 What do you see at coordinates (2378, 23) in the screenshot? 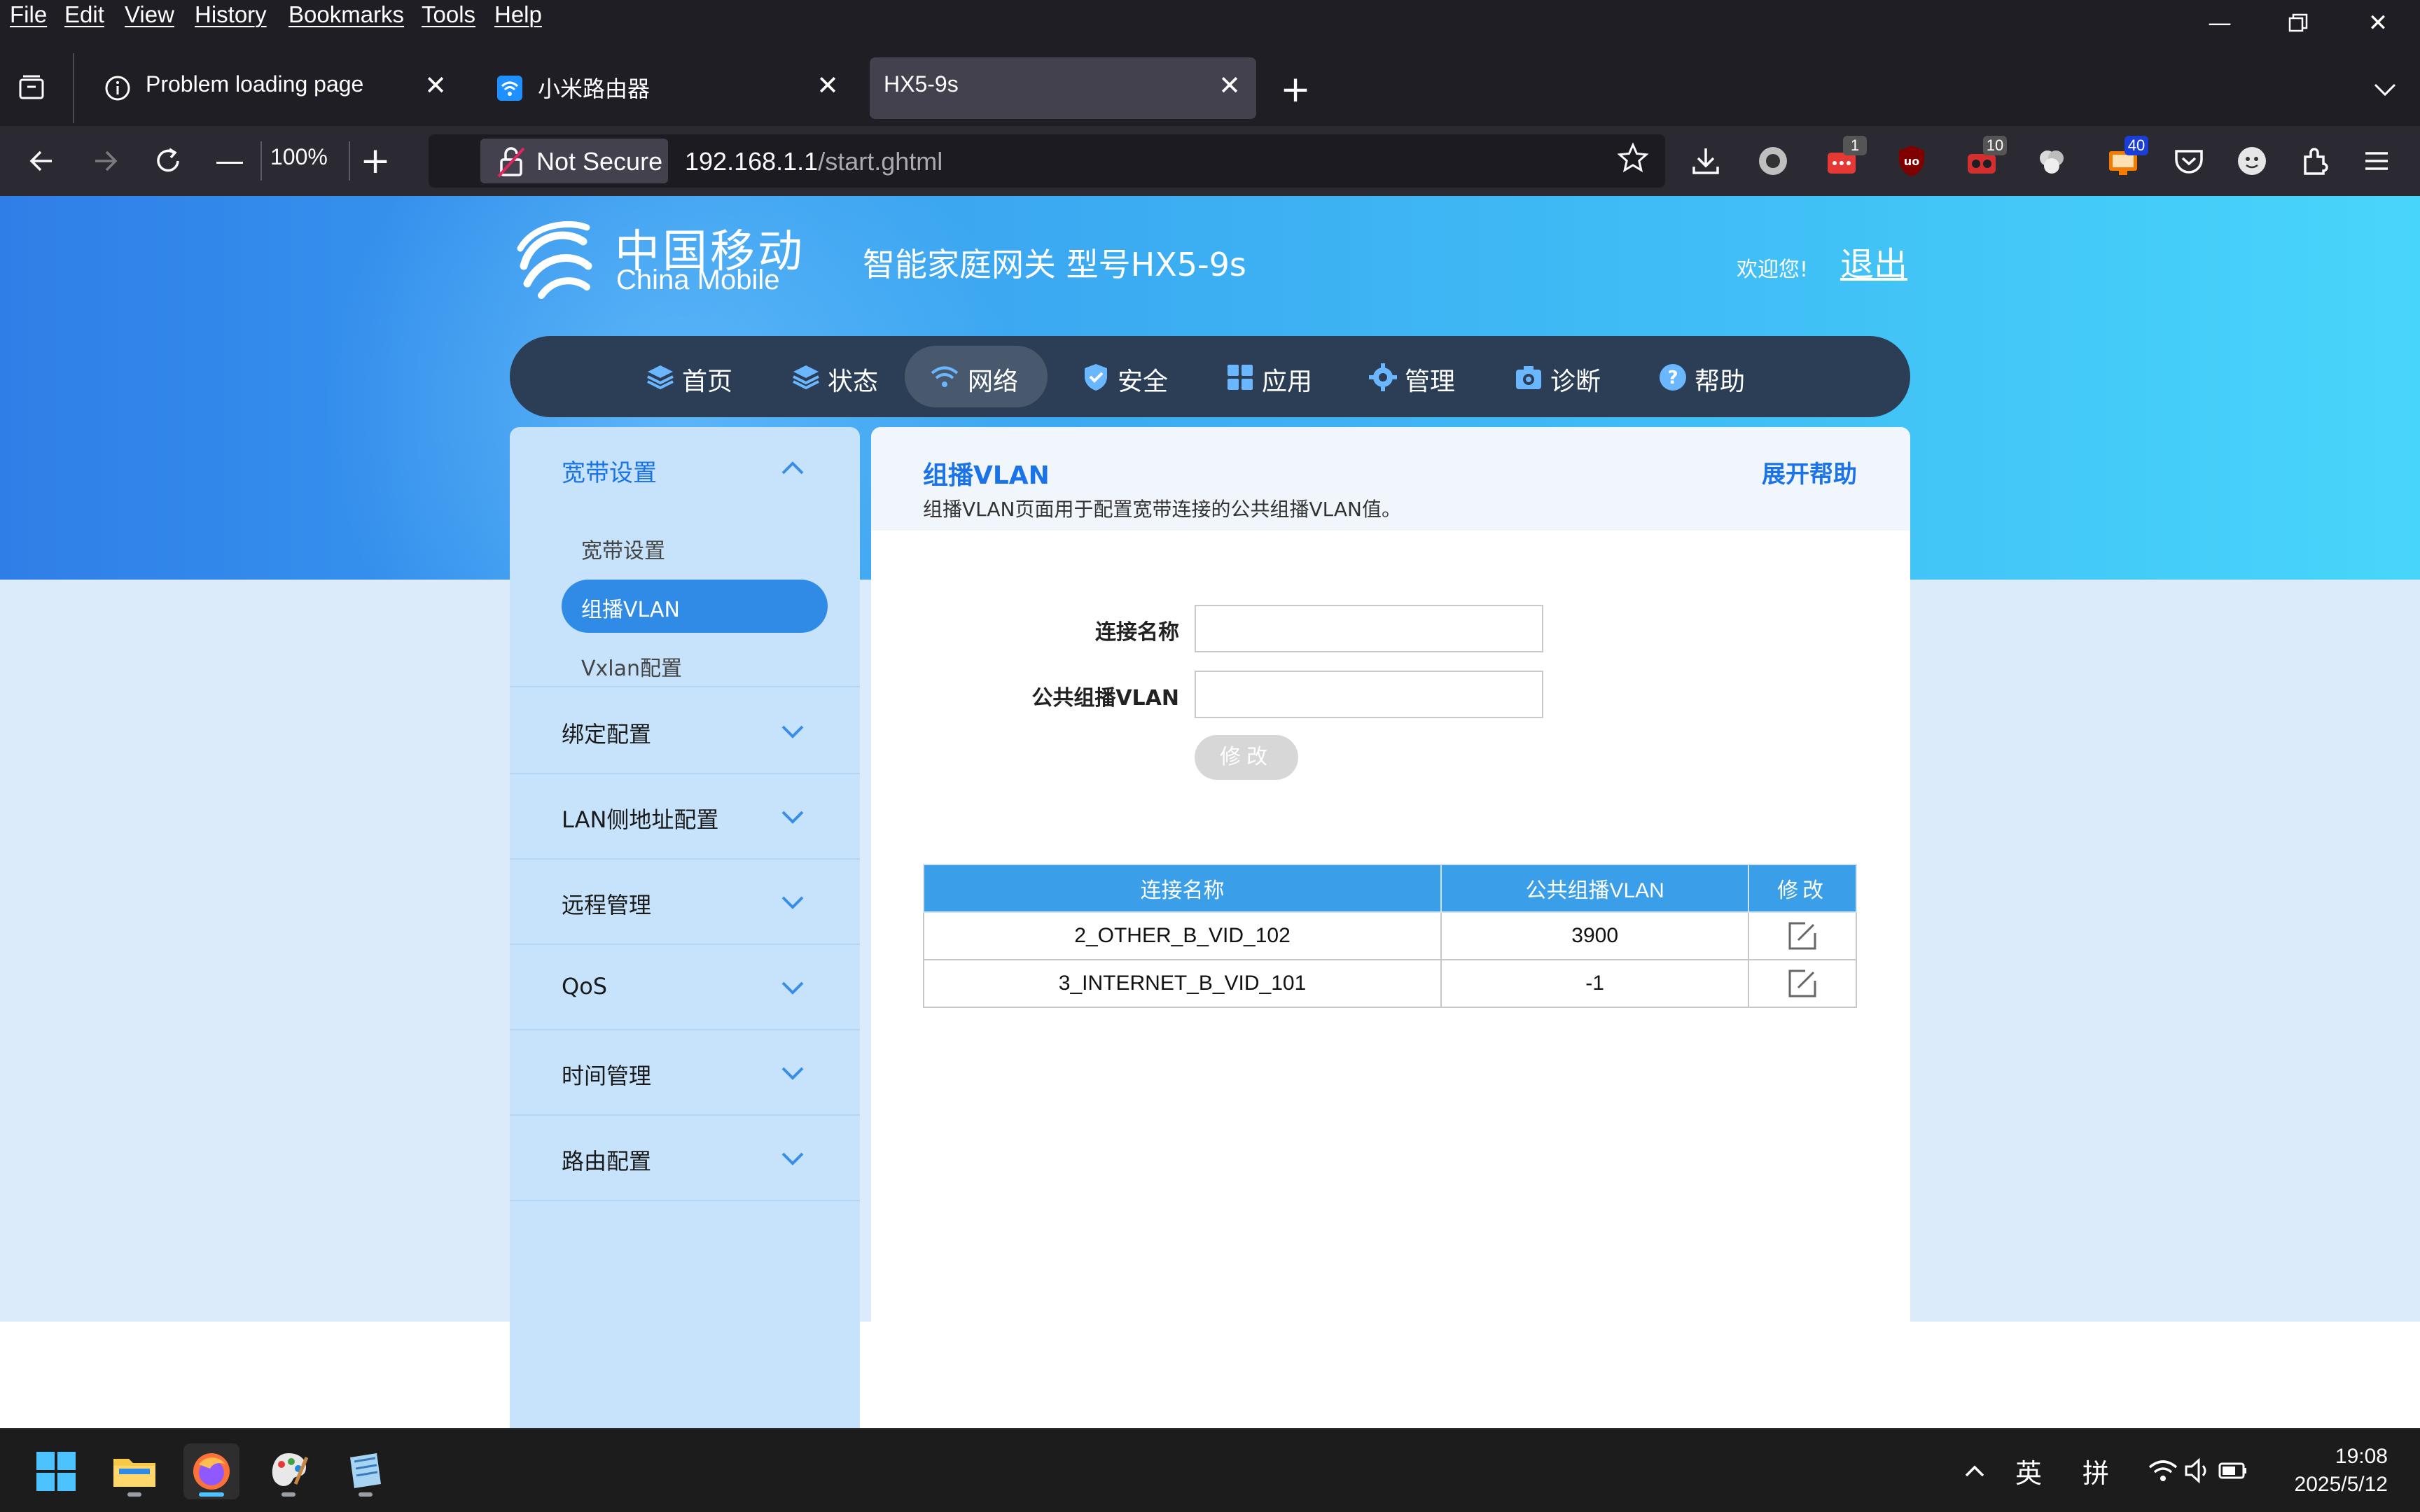
I see `close-window-button: ✕` at bounding box center [2378, 23].